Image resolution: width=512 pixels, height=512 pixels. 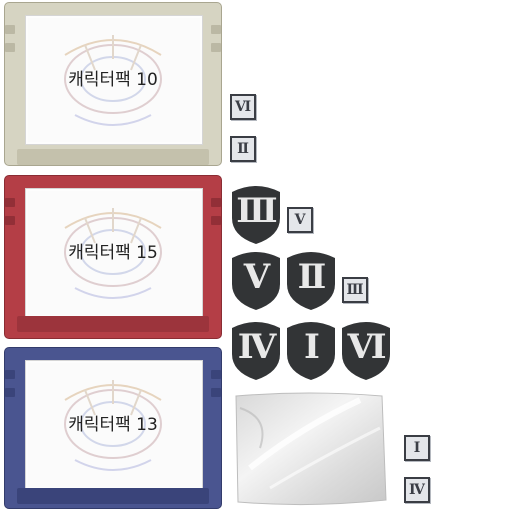 I want to click on shield-numeral: Ⅵ, so click(x=366, y=347).